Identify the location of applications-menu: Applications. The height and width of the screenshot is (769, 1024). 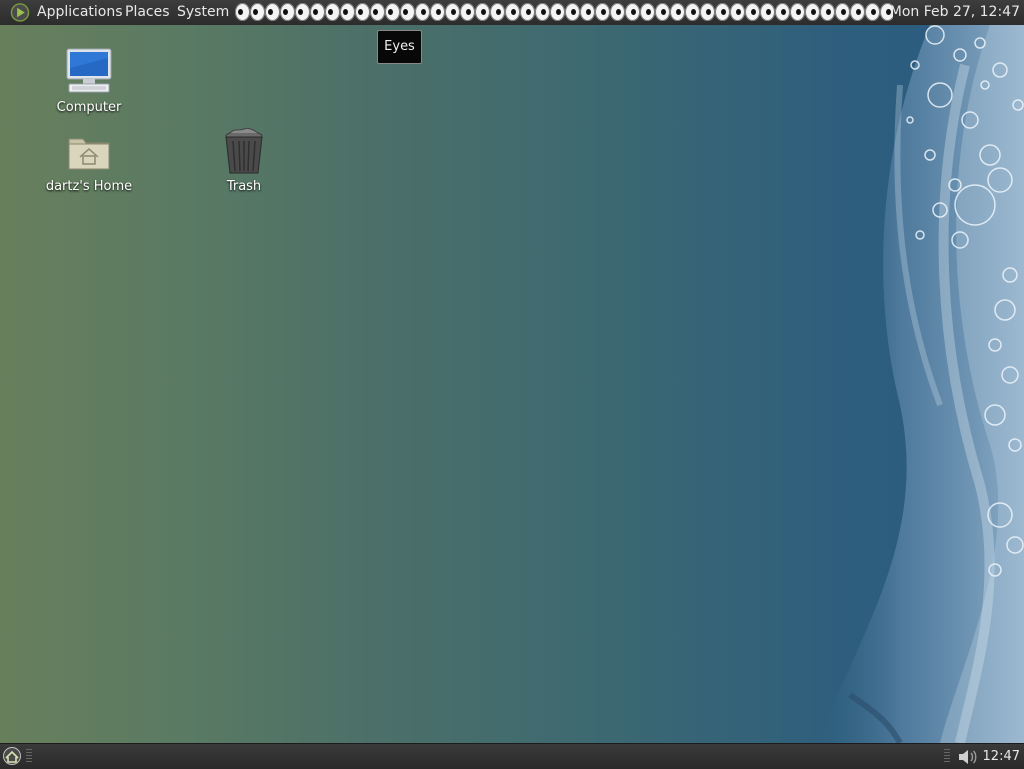
(80, 12).